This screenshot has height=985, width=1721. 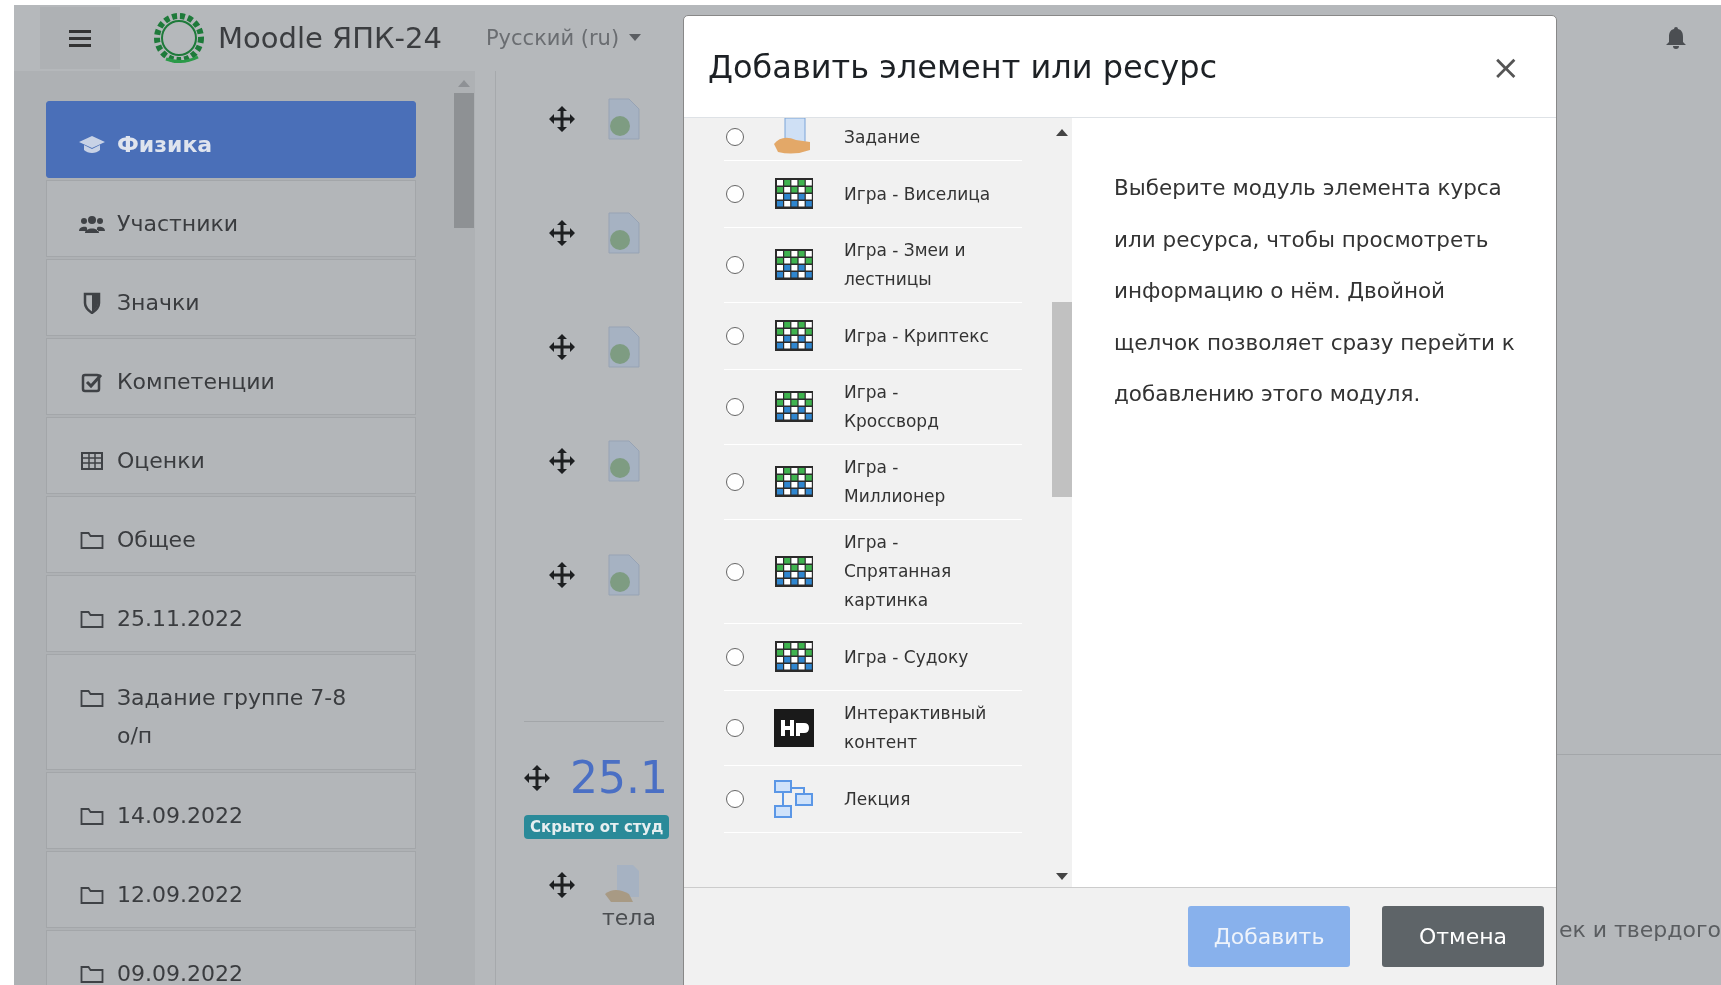 What do you see at coordinates (873, 799) in the screenshot?
I see `module-option: Лекция` at bounding box center [873, 799].